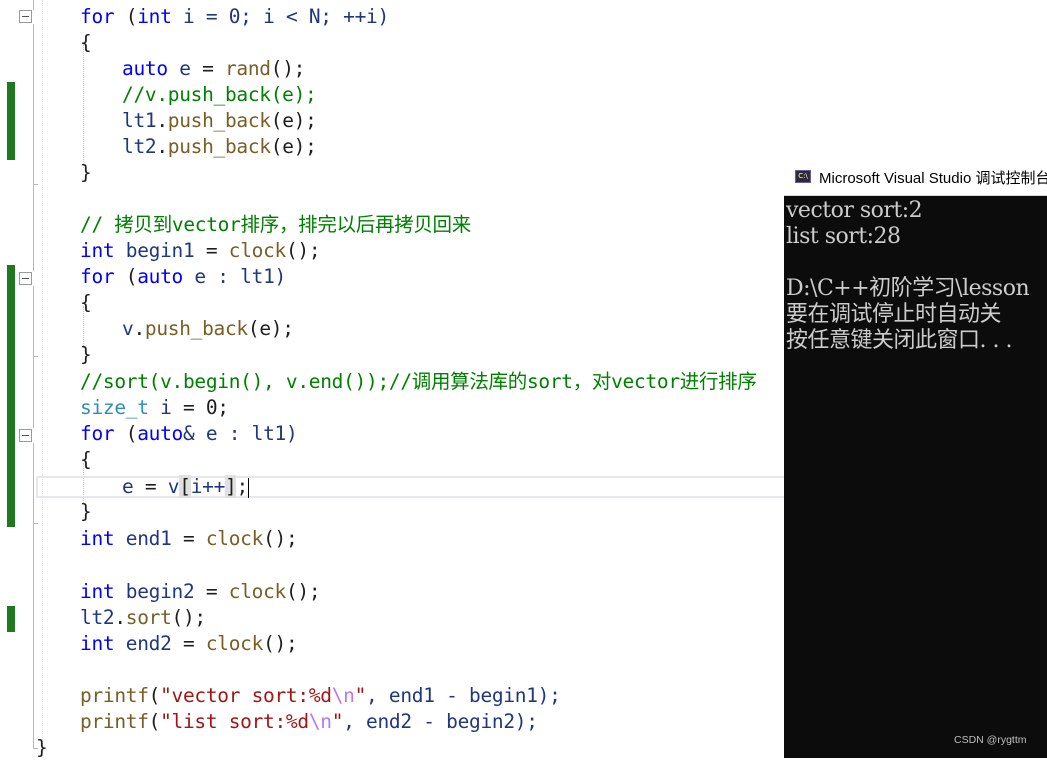 The image size is (1047, 761). What do you see at coordinates (933, 178) in the screenshot?
I see `console-title: Microsoft Visual Studio 调试控制台` at bounding box center [933, 178].